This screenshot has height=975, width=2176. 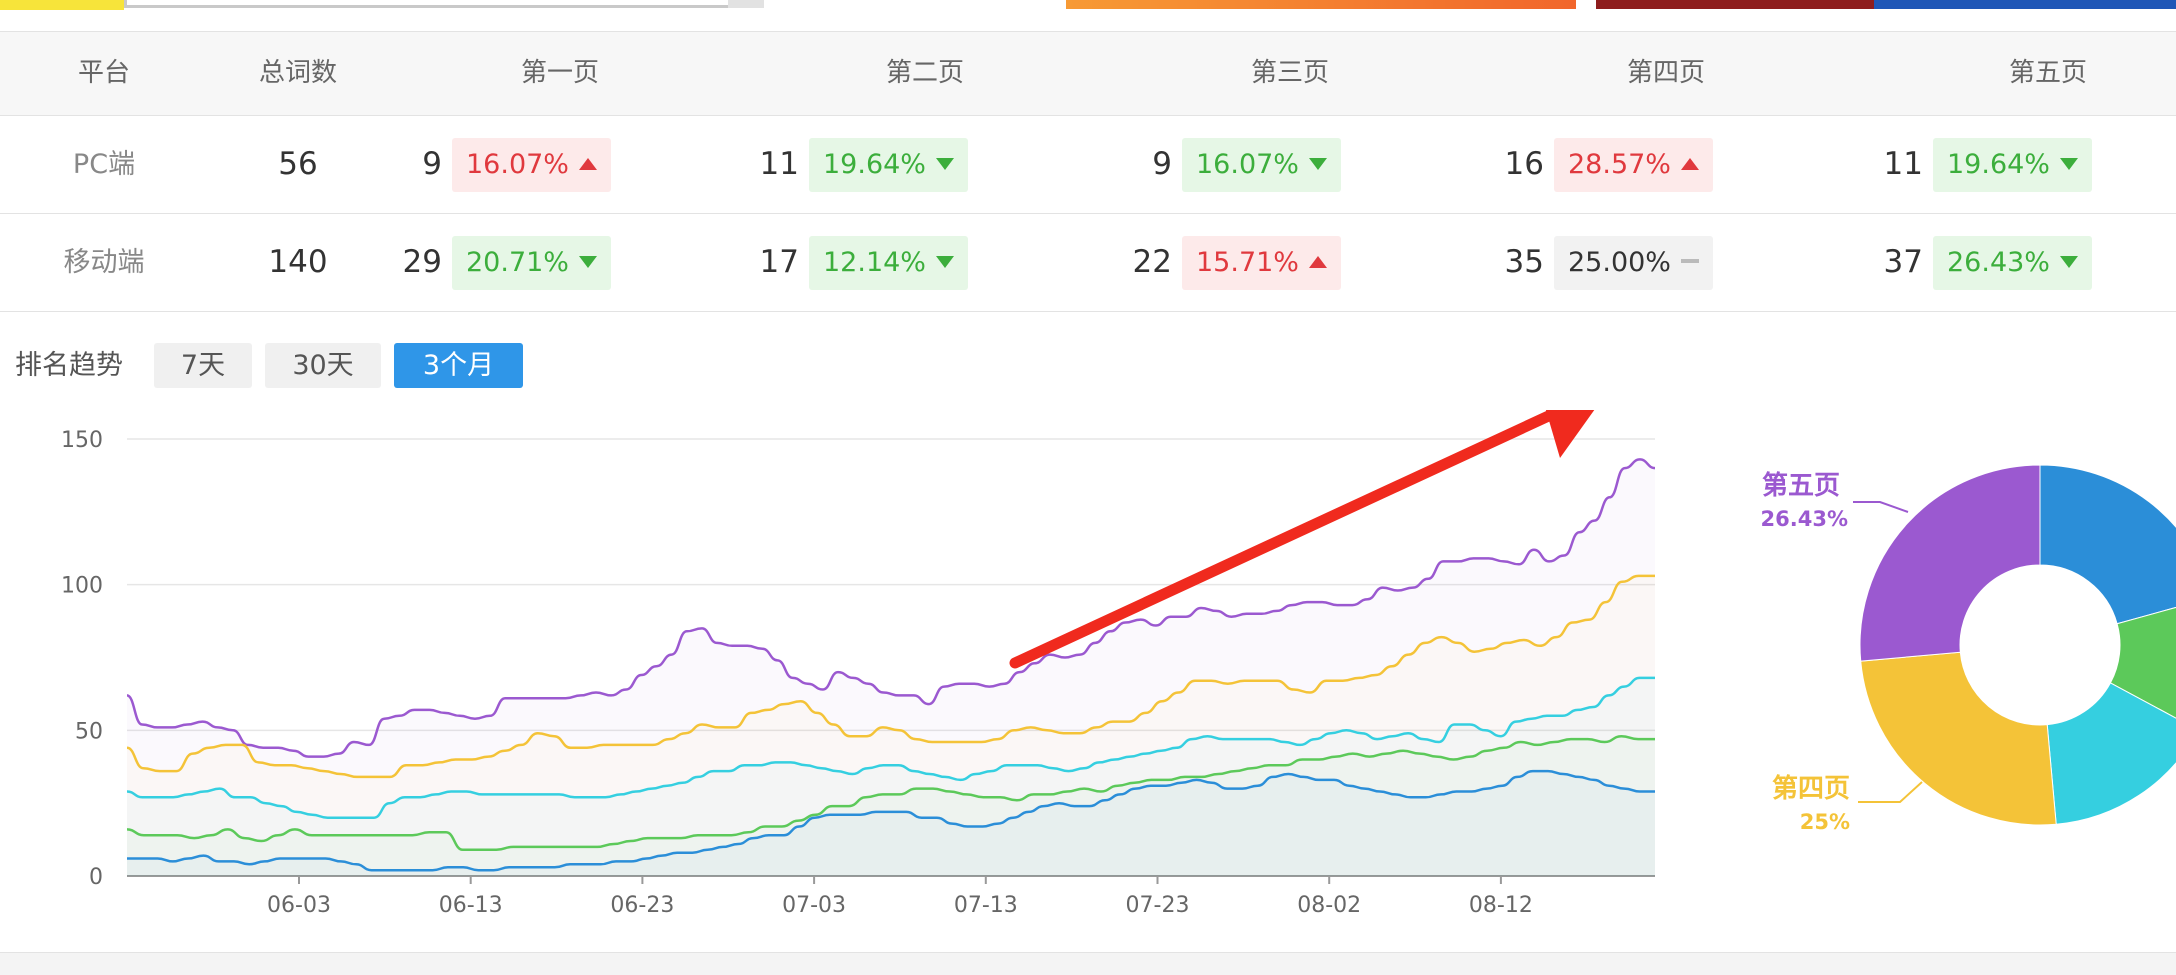 I want to click on page-pct: 25.00%, so click(x=1619, y=262).